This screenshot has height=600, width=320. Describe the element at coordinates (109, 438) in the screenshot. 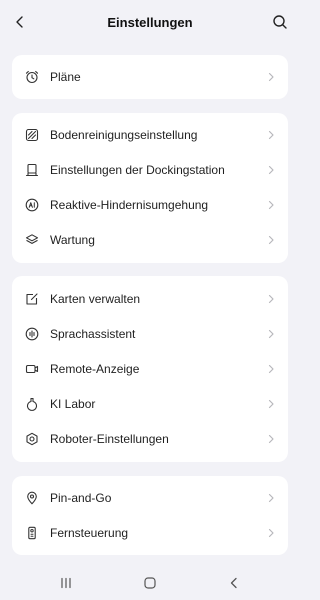

I see `settings-row-label: Roboter-Einstellungen` at that location.